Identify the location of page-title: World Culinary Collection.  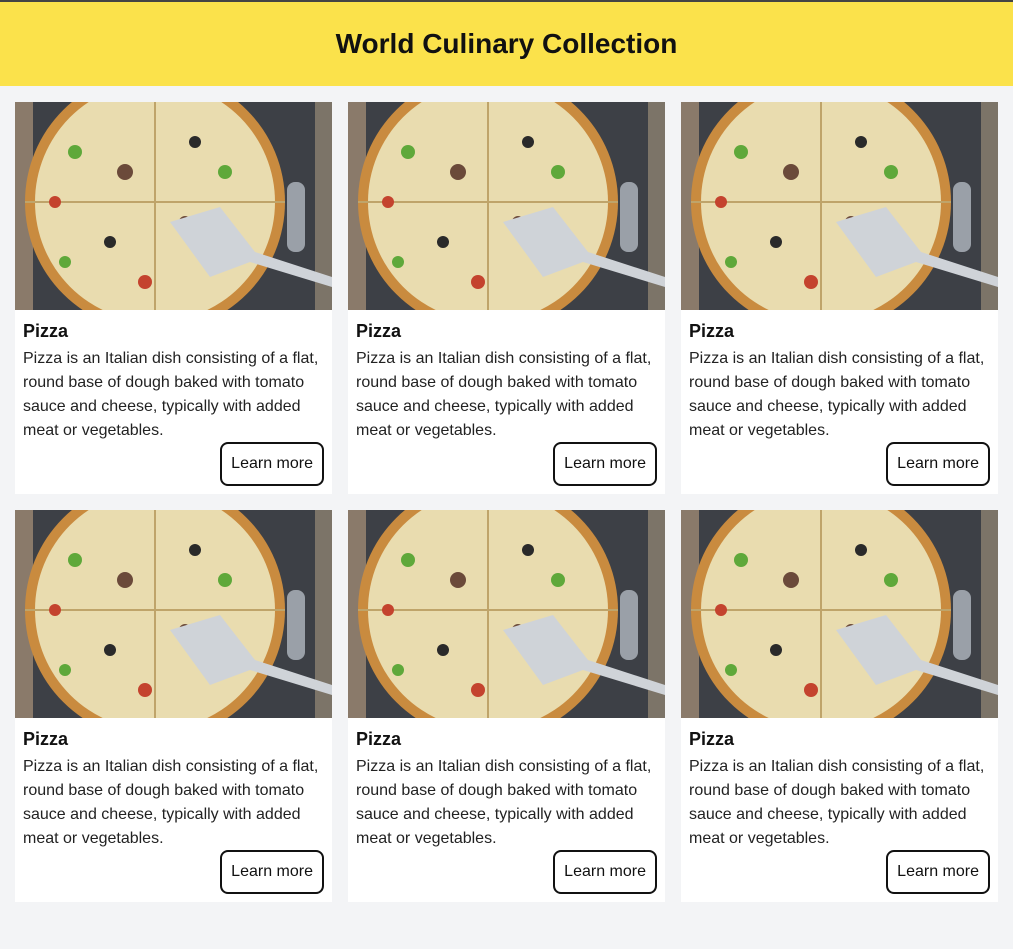
(506, 43).